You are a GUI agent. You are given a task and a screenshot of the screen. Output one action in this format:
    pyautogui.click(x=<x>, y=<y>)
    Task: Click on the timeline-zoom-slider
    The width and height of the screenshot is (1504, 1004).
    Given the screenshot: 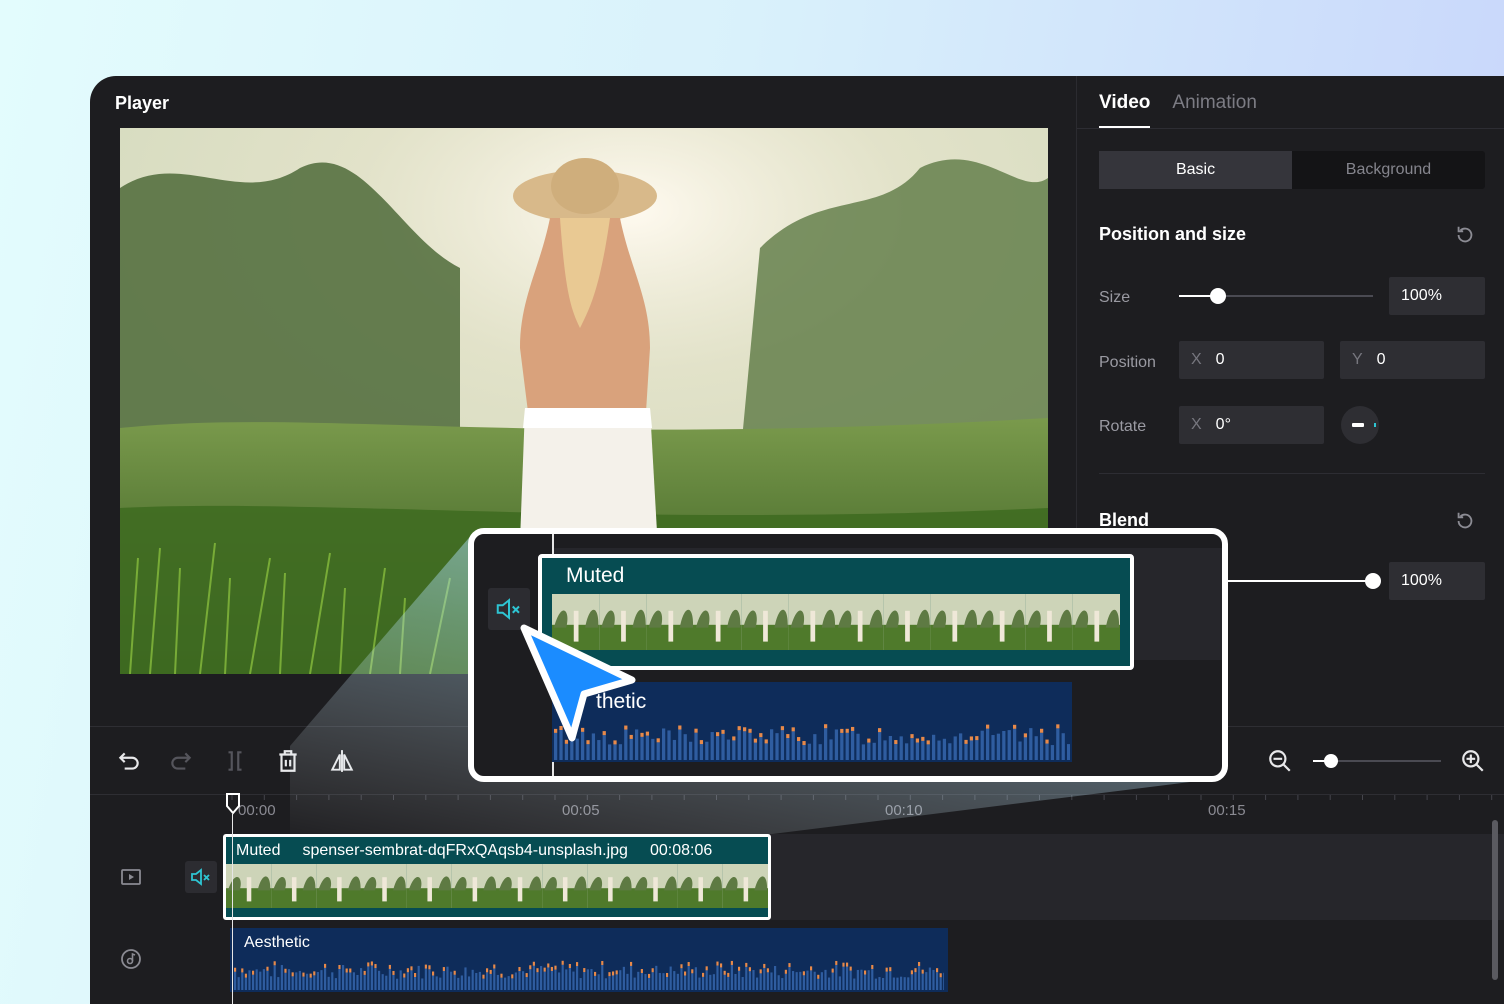 What is the action you would take?
    pyautogui.click(x=1377, y=761)
    